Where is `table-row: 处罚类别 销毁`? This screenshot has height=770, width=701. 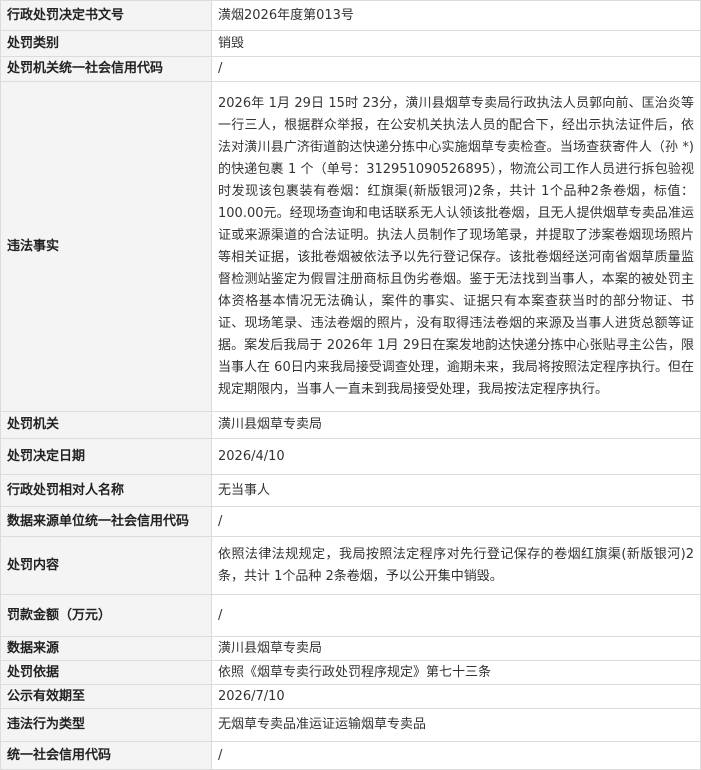 table-row: 处罚类别 销毁 is located at coordinates (350, 43).